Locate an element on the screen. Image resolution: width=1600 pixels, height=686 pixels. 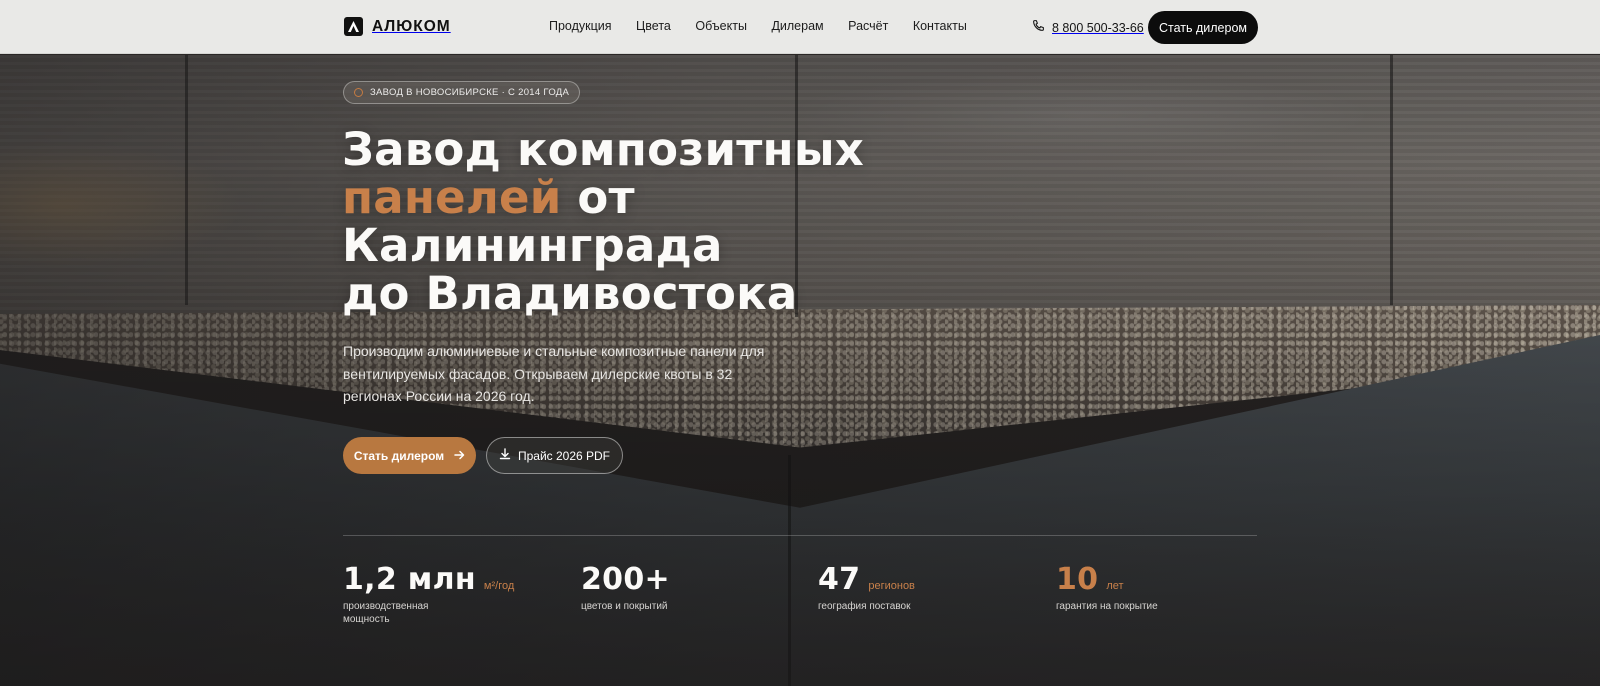
stat-unit: регионов is located at coordinates (891, 586).